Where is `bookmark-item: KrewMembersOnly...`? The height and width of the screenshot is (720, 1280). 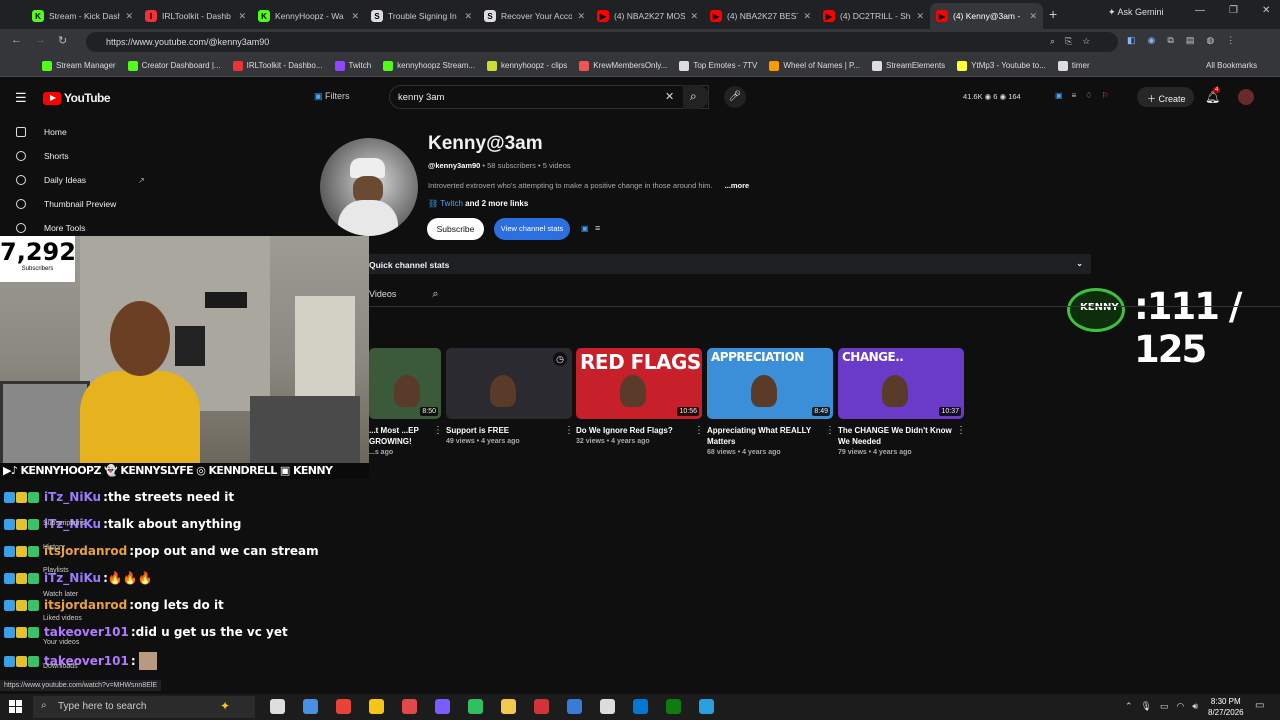
bookmark-item: KrewMembersOnly... is located at coordinates (623, 65).